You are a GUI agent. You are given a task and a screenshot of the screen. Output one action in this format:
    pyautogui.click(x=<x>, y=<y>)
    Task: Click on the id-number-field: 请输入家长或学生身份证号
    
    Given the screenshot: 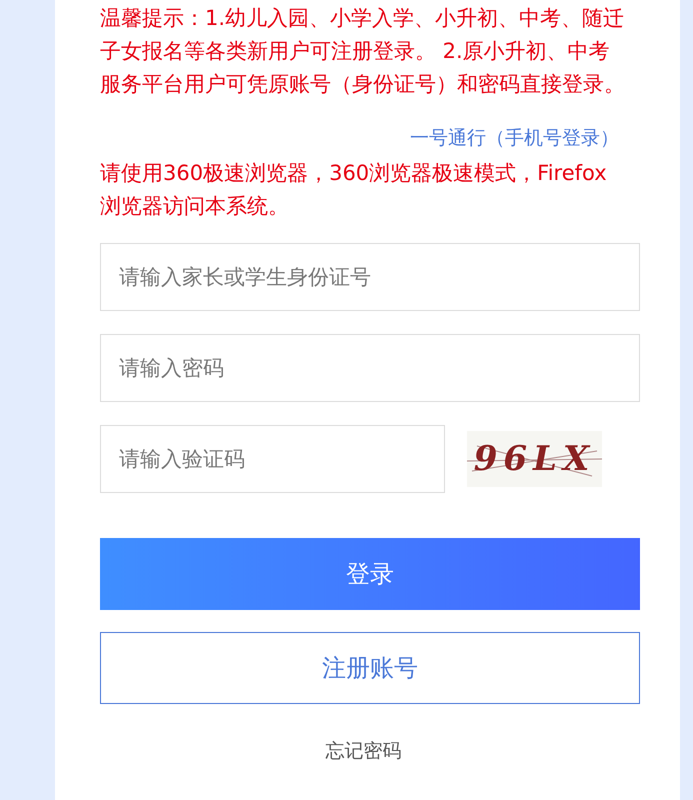 What is the action you would take?
    pyautogui.click(x=370, y=277)
    